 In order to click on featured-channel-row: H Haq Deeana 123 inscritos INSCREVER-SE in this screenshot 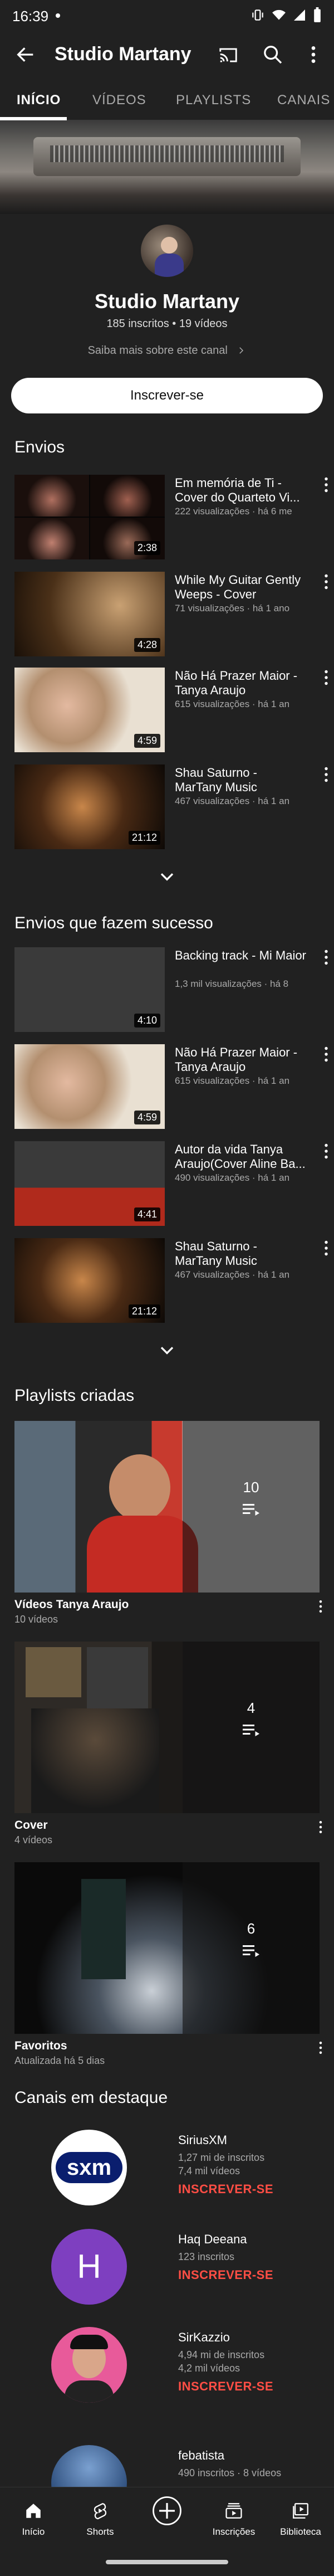, I will do `click(167, 2273)`.